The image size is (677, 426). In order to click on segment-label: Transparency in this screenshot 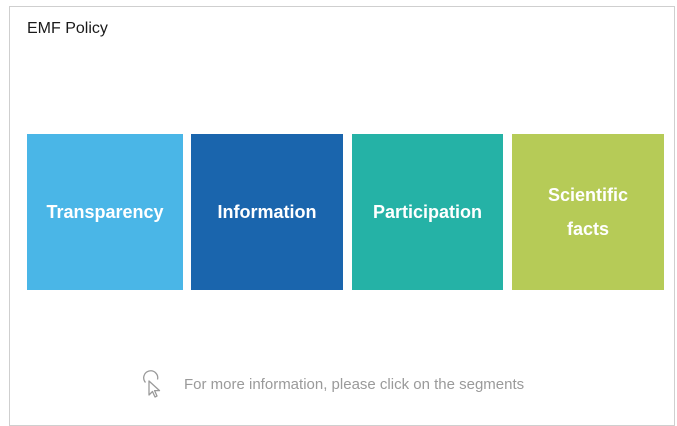, I will do `click(105, 212)`.